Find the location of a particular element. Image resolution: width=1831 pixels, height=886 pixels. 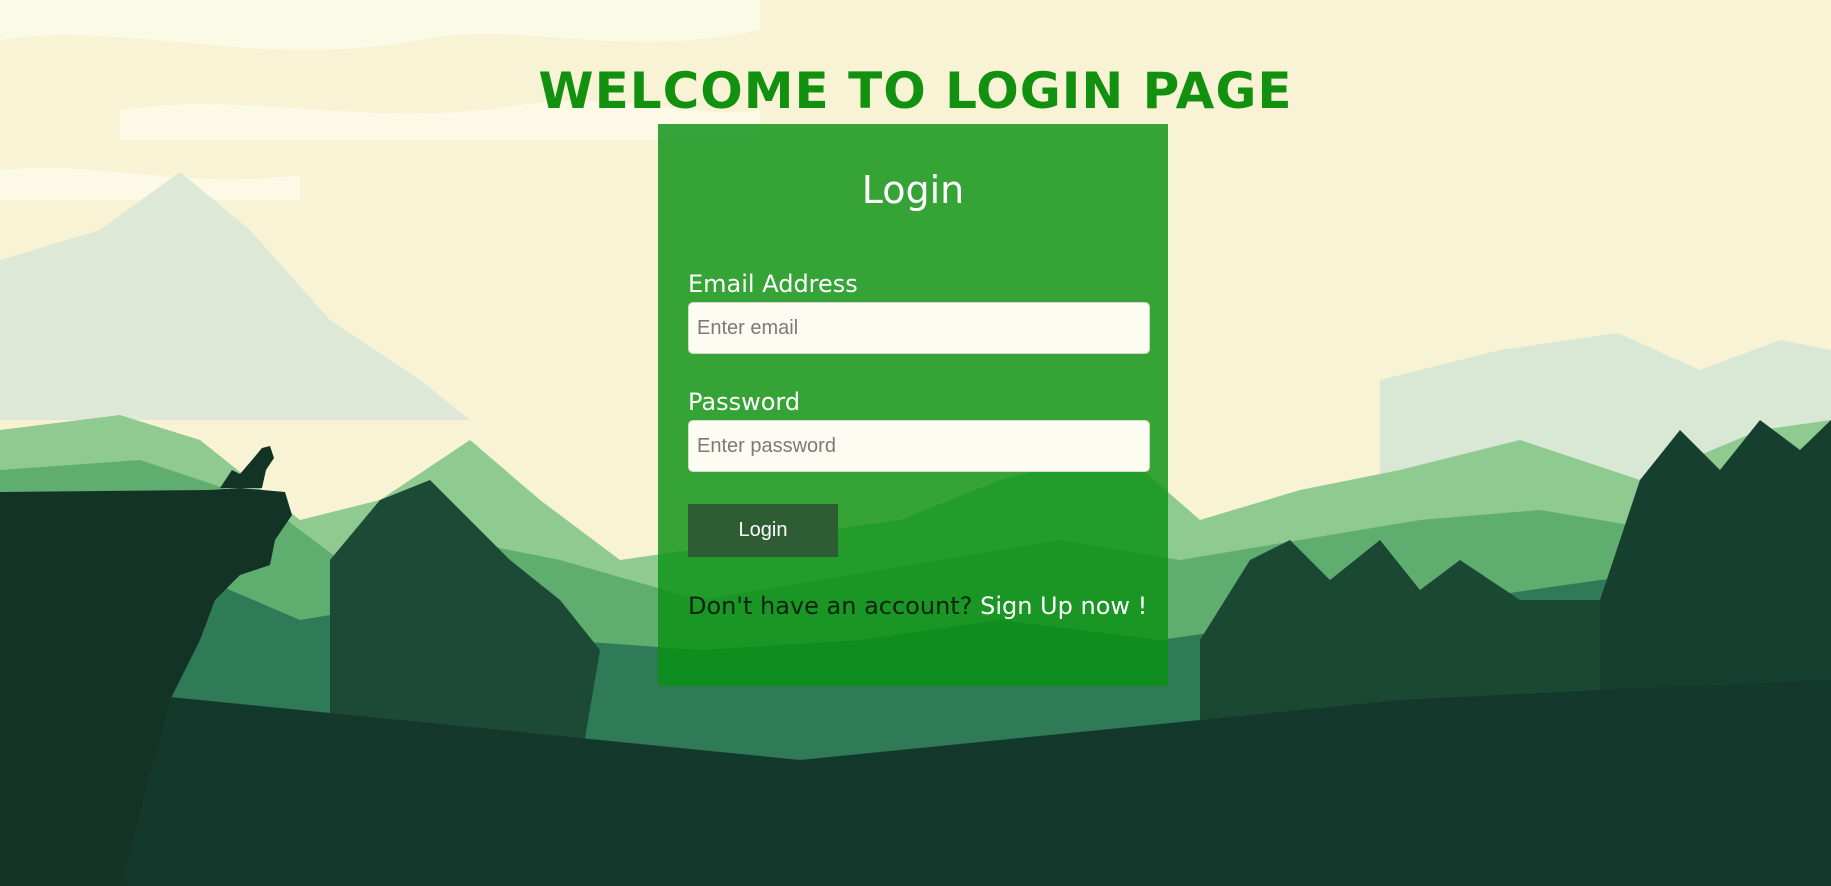

email-input is located at coordinates (919, 328).